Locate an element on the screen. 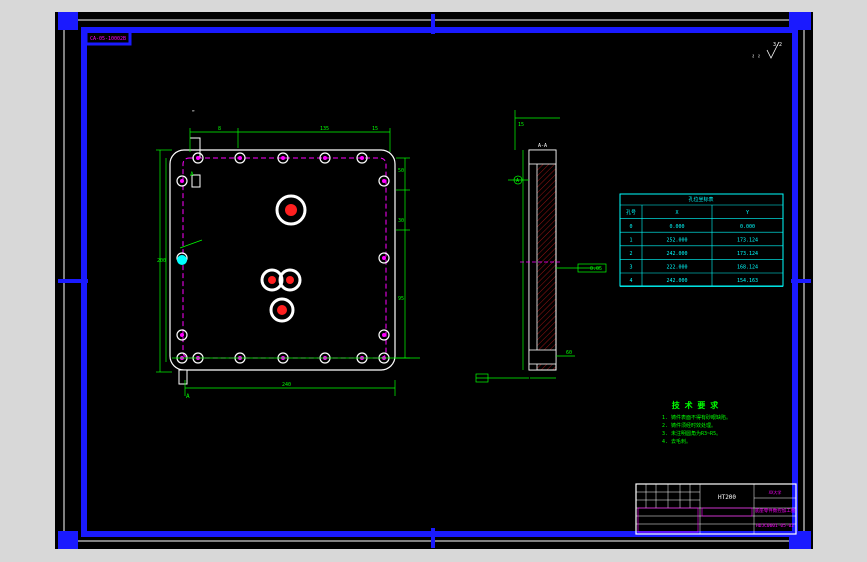 The width and height of the screenshot is (867, 562). coord-table-cell: 252.000 is located at coordinates (676, 240).